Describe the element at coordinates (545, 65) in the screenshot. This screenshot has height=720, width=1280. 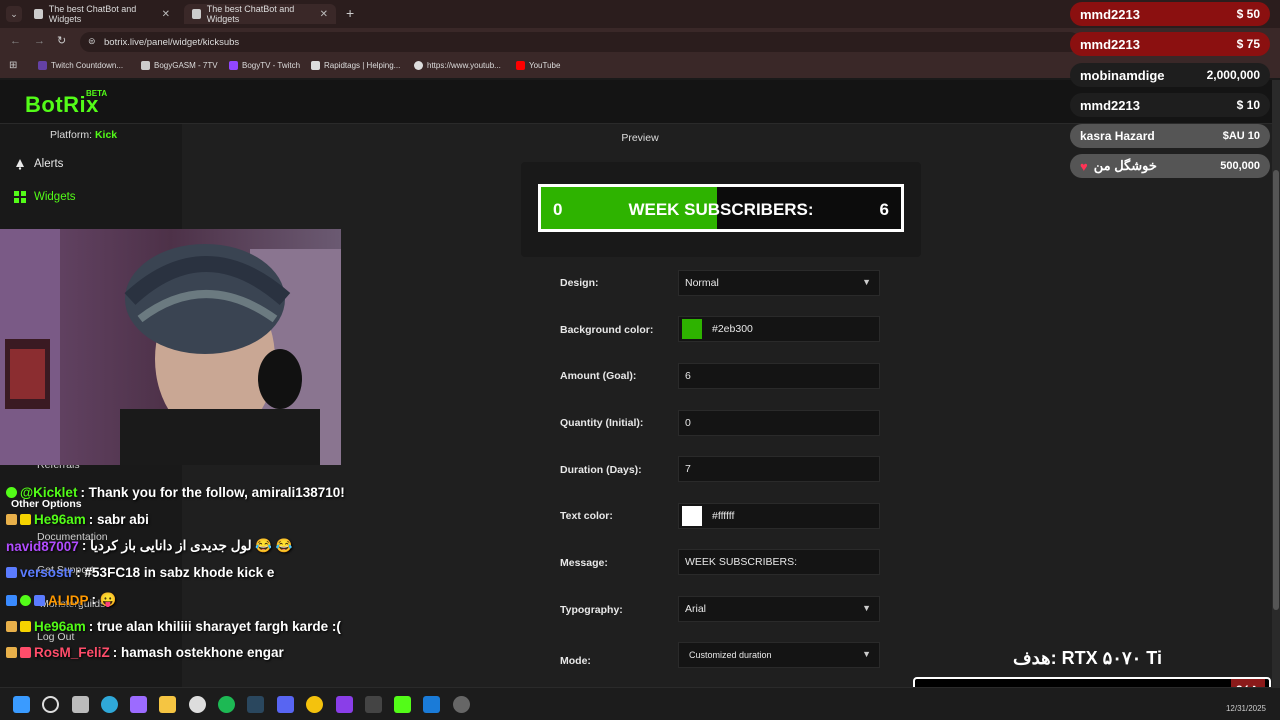
I see `bookmark-label: YouTube` at that location.